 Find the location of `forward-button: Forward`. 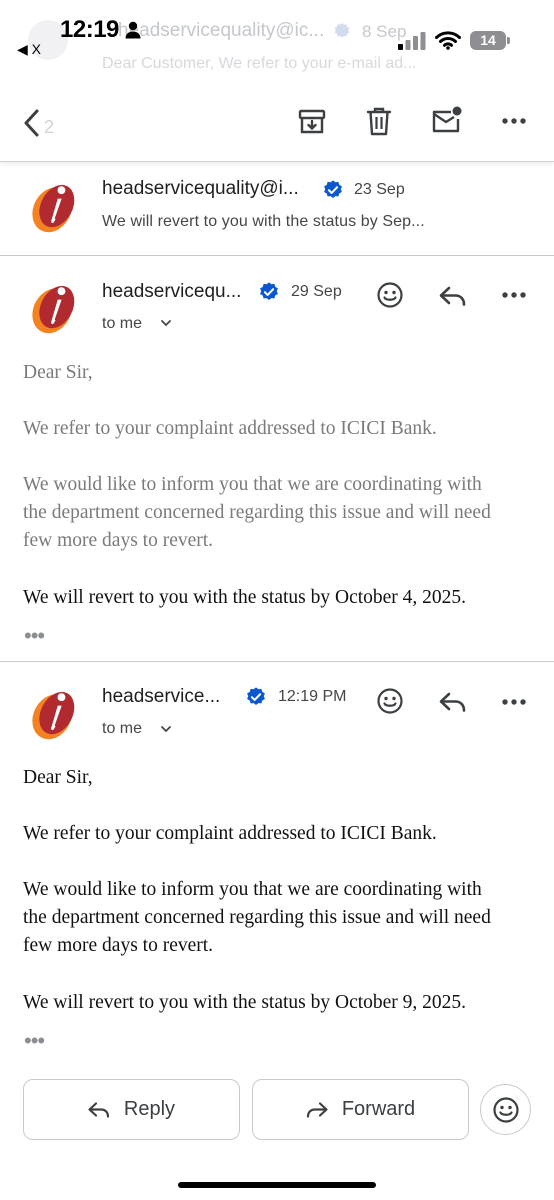

forward-button: Forward is located at coordinates (360, 1109).